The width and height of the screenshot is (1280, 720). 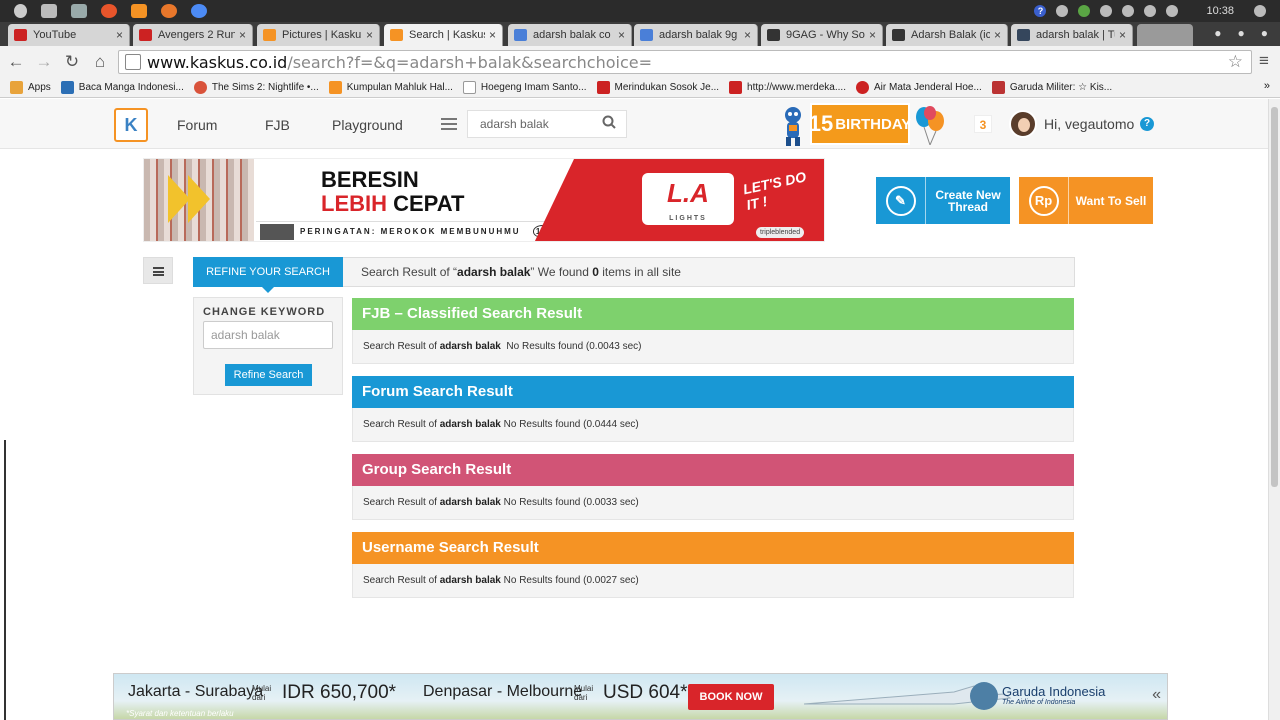 What do you see at coordinates (1084, 11) in the screenshot?
I see `sync-icon` at bounding box center [1084, 11].